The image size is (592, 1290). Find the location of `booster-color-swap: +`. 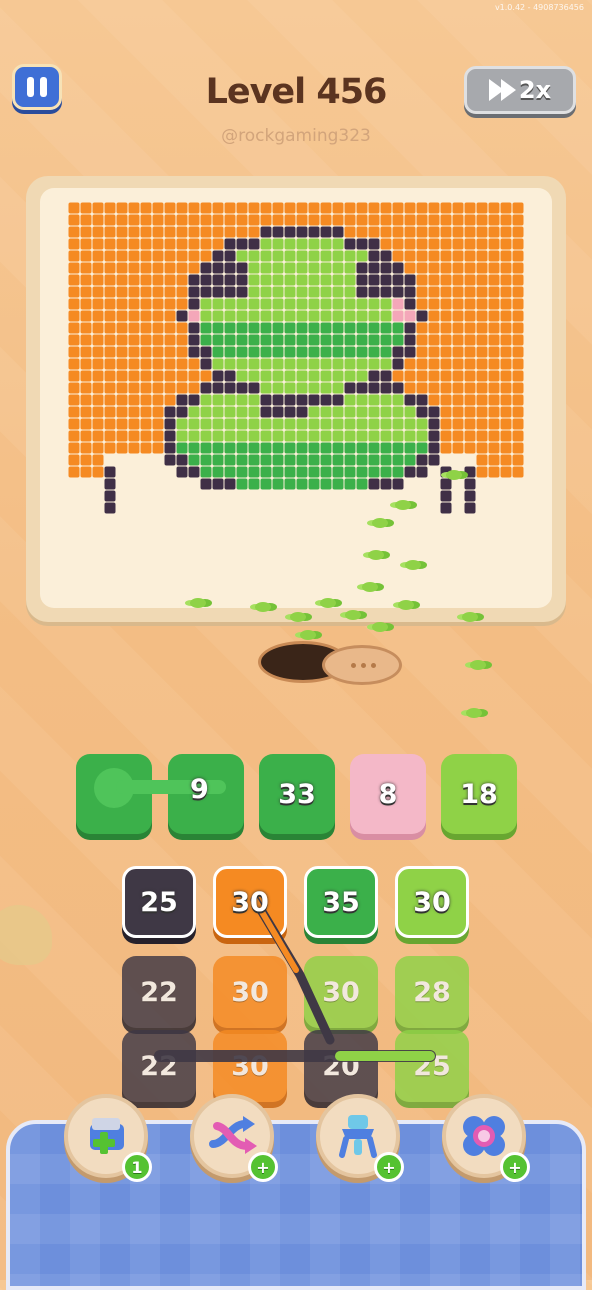

booster-color-swap: + is located at coordinates (486, 1138).